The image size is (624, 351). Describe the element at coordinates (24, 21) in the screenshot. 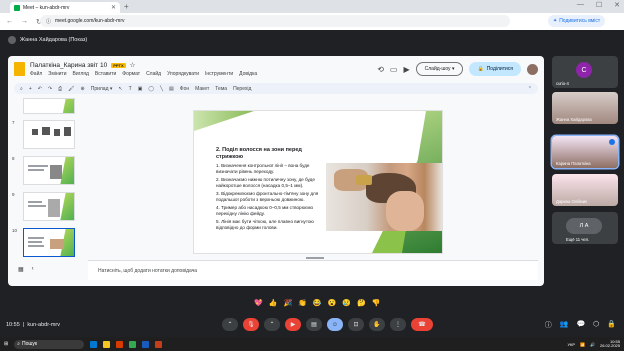

I see `forward-icon: →` at that location.